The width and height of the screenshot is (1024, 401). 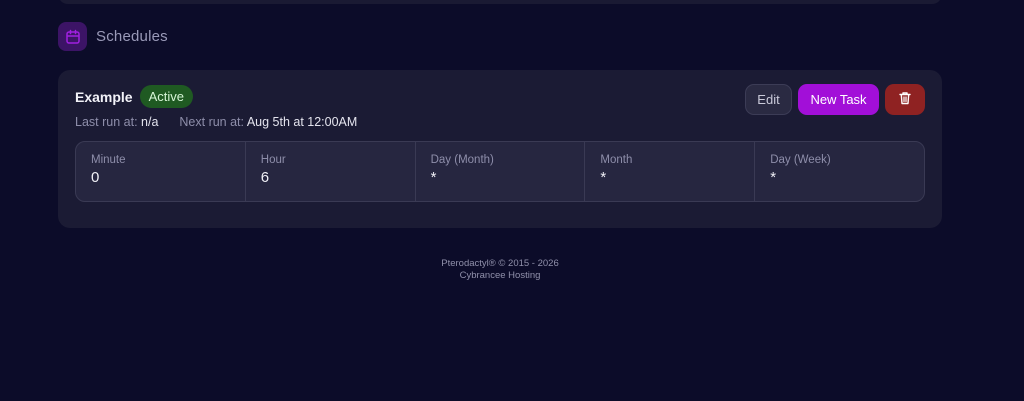 What do you see at coordinates (768, 99) in the screenshot?
I see `edit-button: Edit` at bounding box center [768, 99].